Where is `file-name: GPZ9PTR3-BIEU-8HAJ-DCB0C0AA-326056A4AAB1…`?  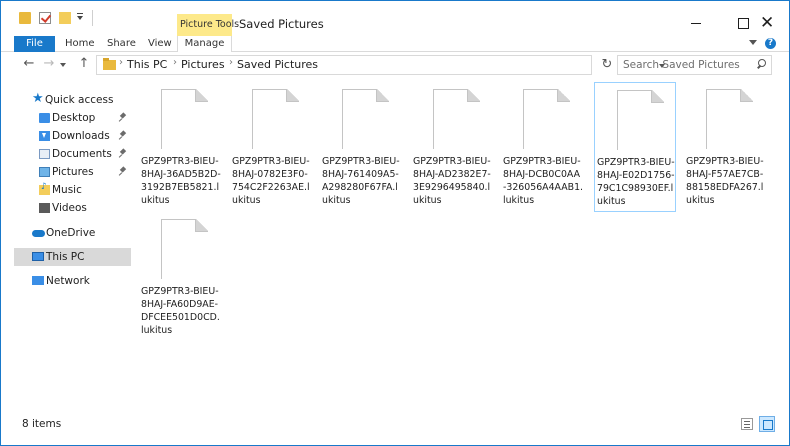 file-name: GPZ9PTR3-BIEU-8HAJ-DCB0C0AA-326056A4AAB1… is located at coordinates (543, 181).